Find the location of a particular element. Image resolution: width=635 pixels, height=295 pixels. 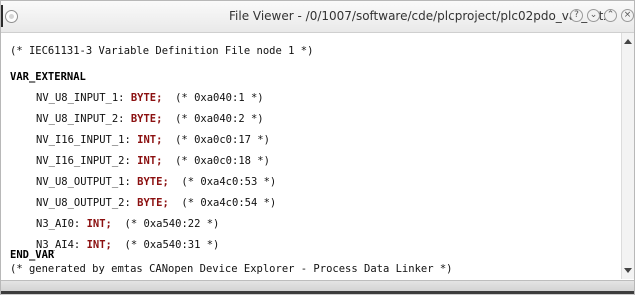

end-var-keyword: END_VAR is located at coordinates (32, 255).